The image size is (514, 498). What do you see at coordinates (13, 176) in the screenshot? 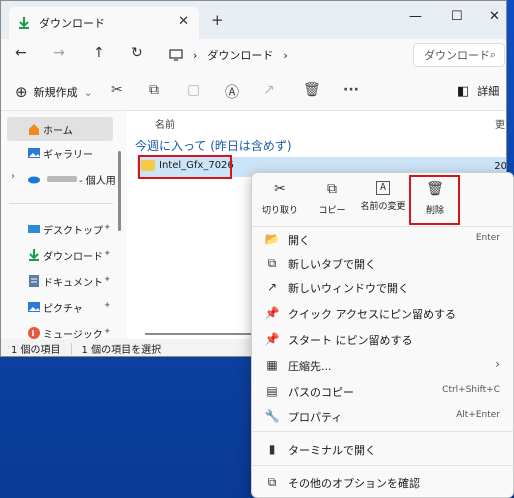
I see `chevron-right-icon: ›` at bounding box center [13, 176].